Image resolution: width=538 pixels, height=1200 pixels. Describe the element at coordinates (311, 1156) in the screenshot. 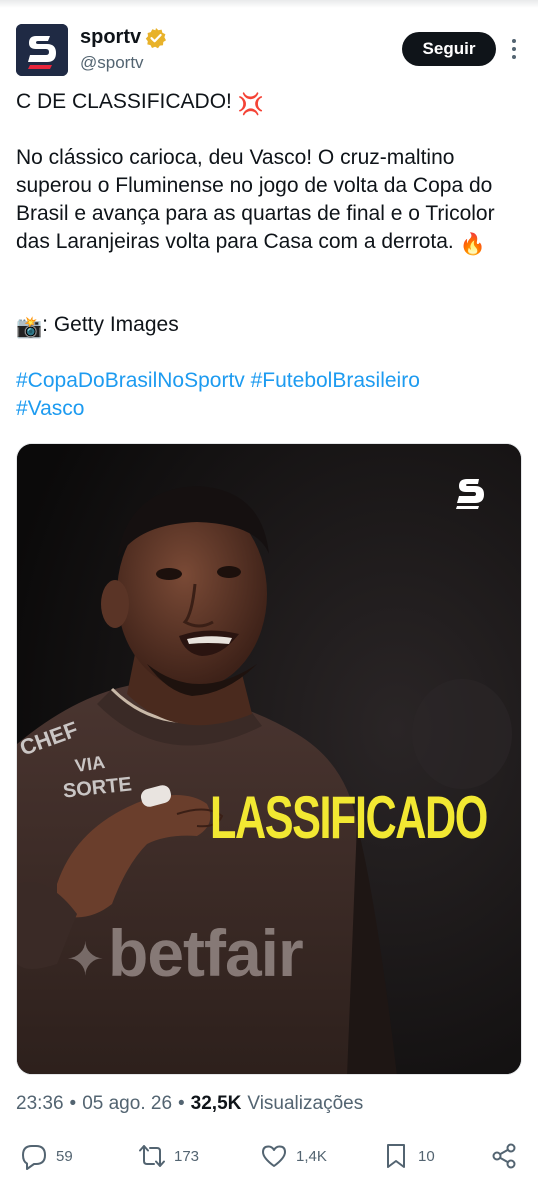

I see `like-count: 1,4K` at that location.